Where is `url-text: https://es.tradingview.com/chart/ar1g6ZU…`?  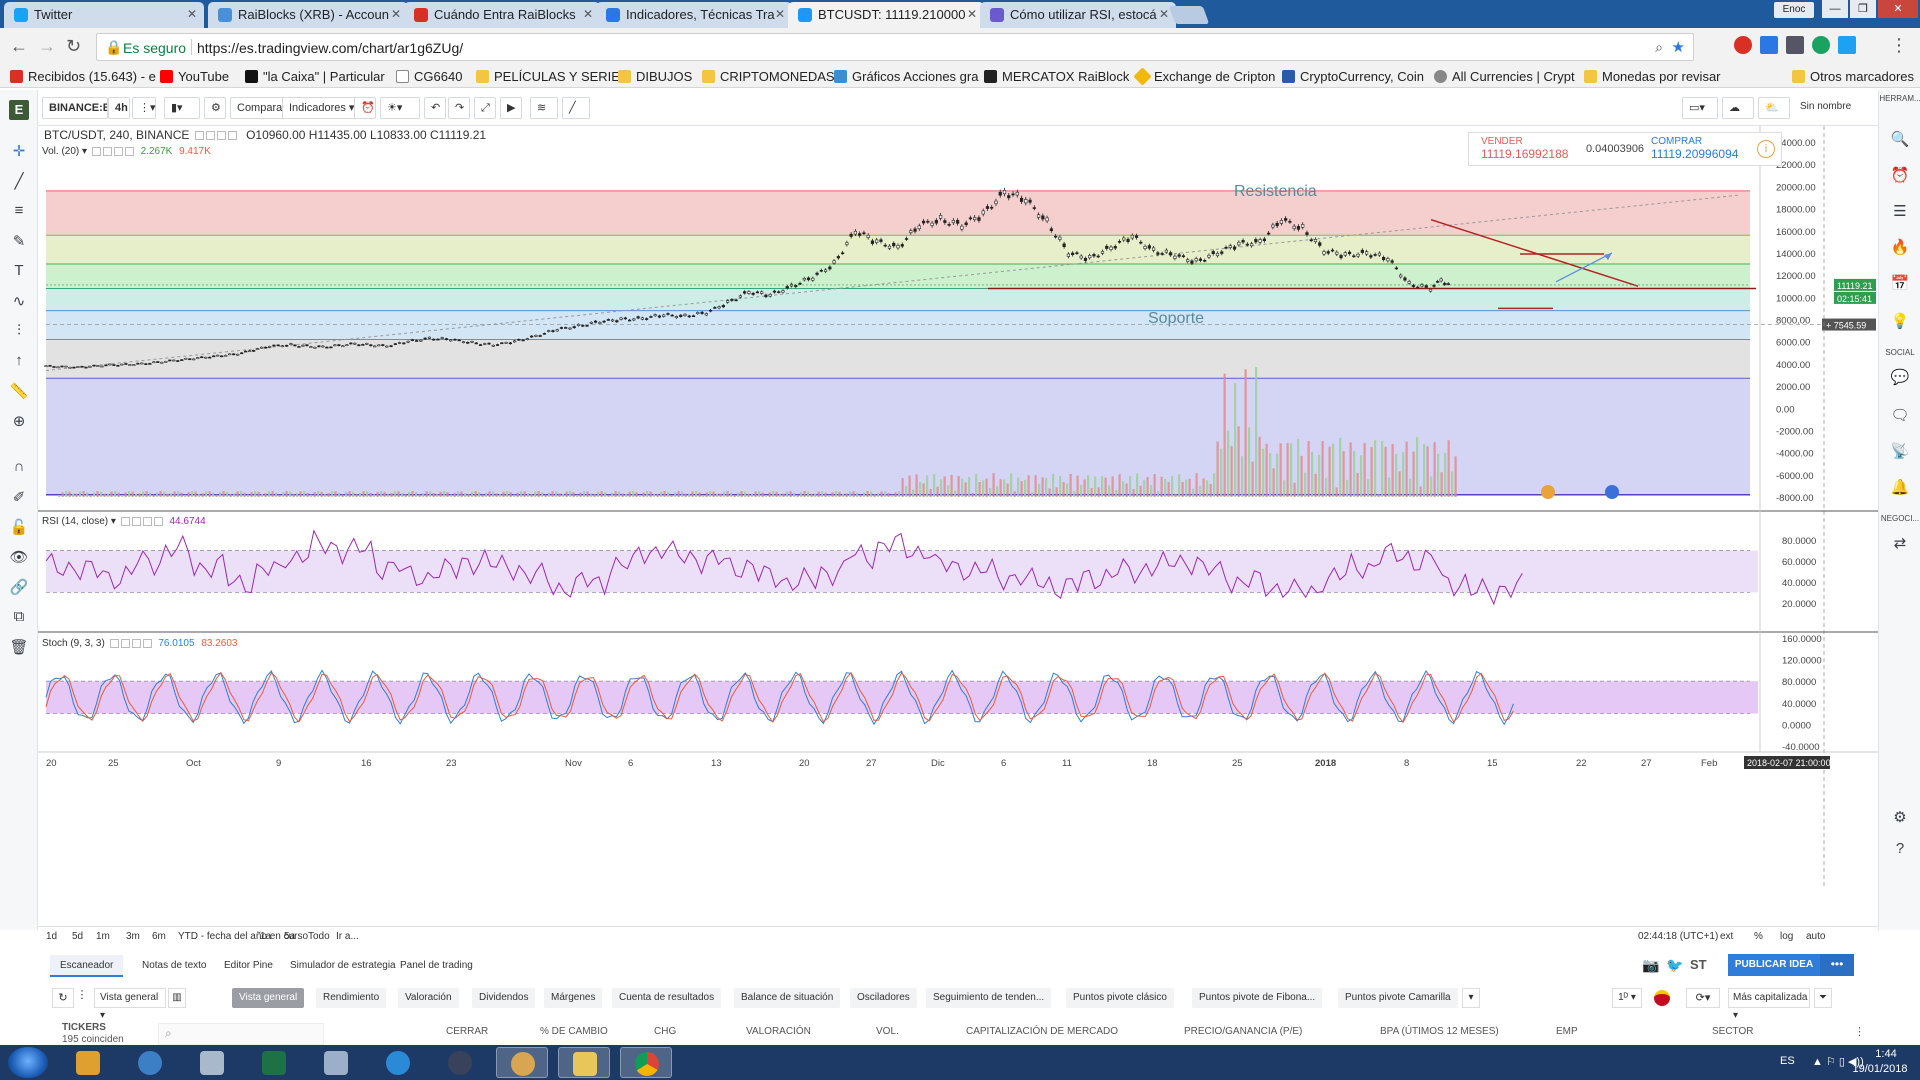 url-text: https://es.tradingview.com/chart/ar1g6ZU… is located at coordinates (330, 48).